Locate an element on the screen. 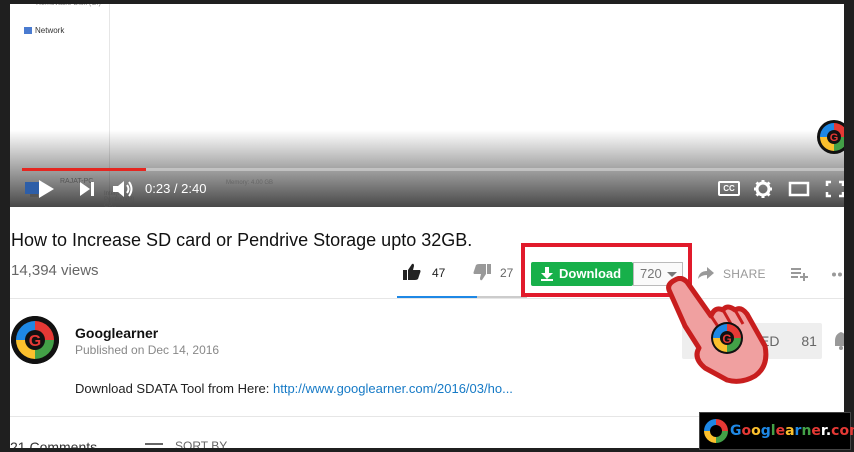 This screenshot has width=854, height=452. progress-bar is located at coordinates (436, 169).